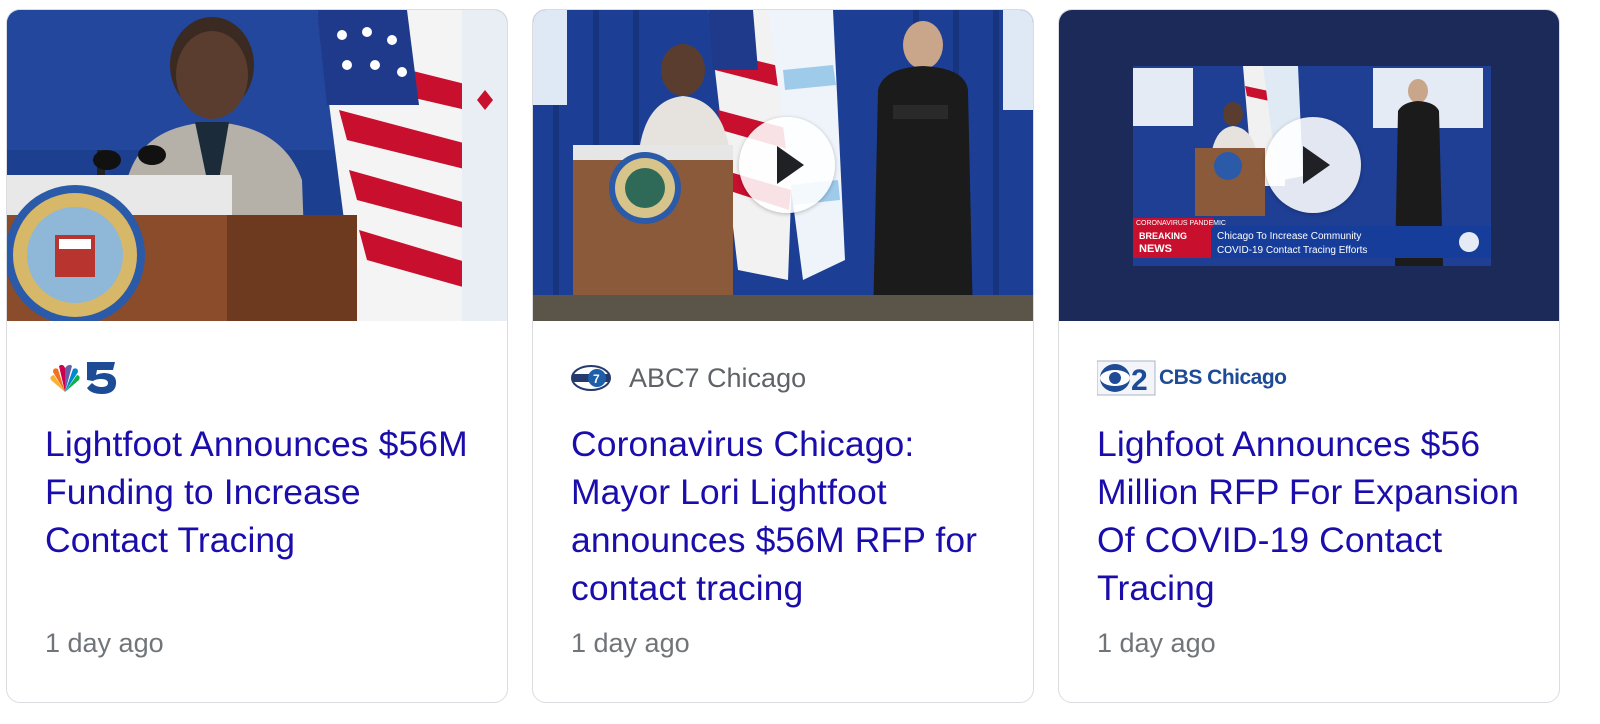 Image resolution: width=1600 pixels, height=724 pixels. Describe the element at coordinates (1223, 377) in the screenshot. I see `source-name: CBS Chicago` at that location.